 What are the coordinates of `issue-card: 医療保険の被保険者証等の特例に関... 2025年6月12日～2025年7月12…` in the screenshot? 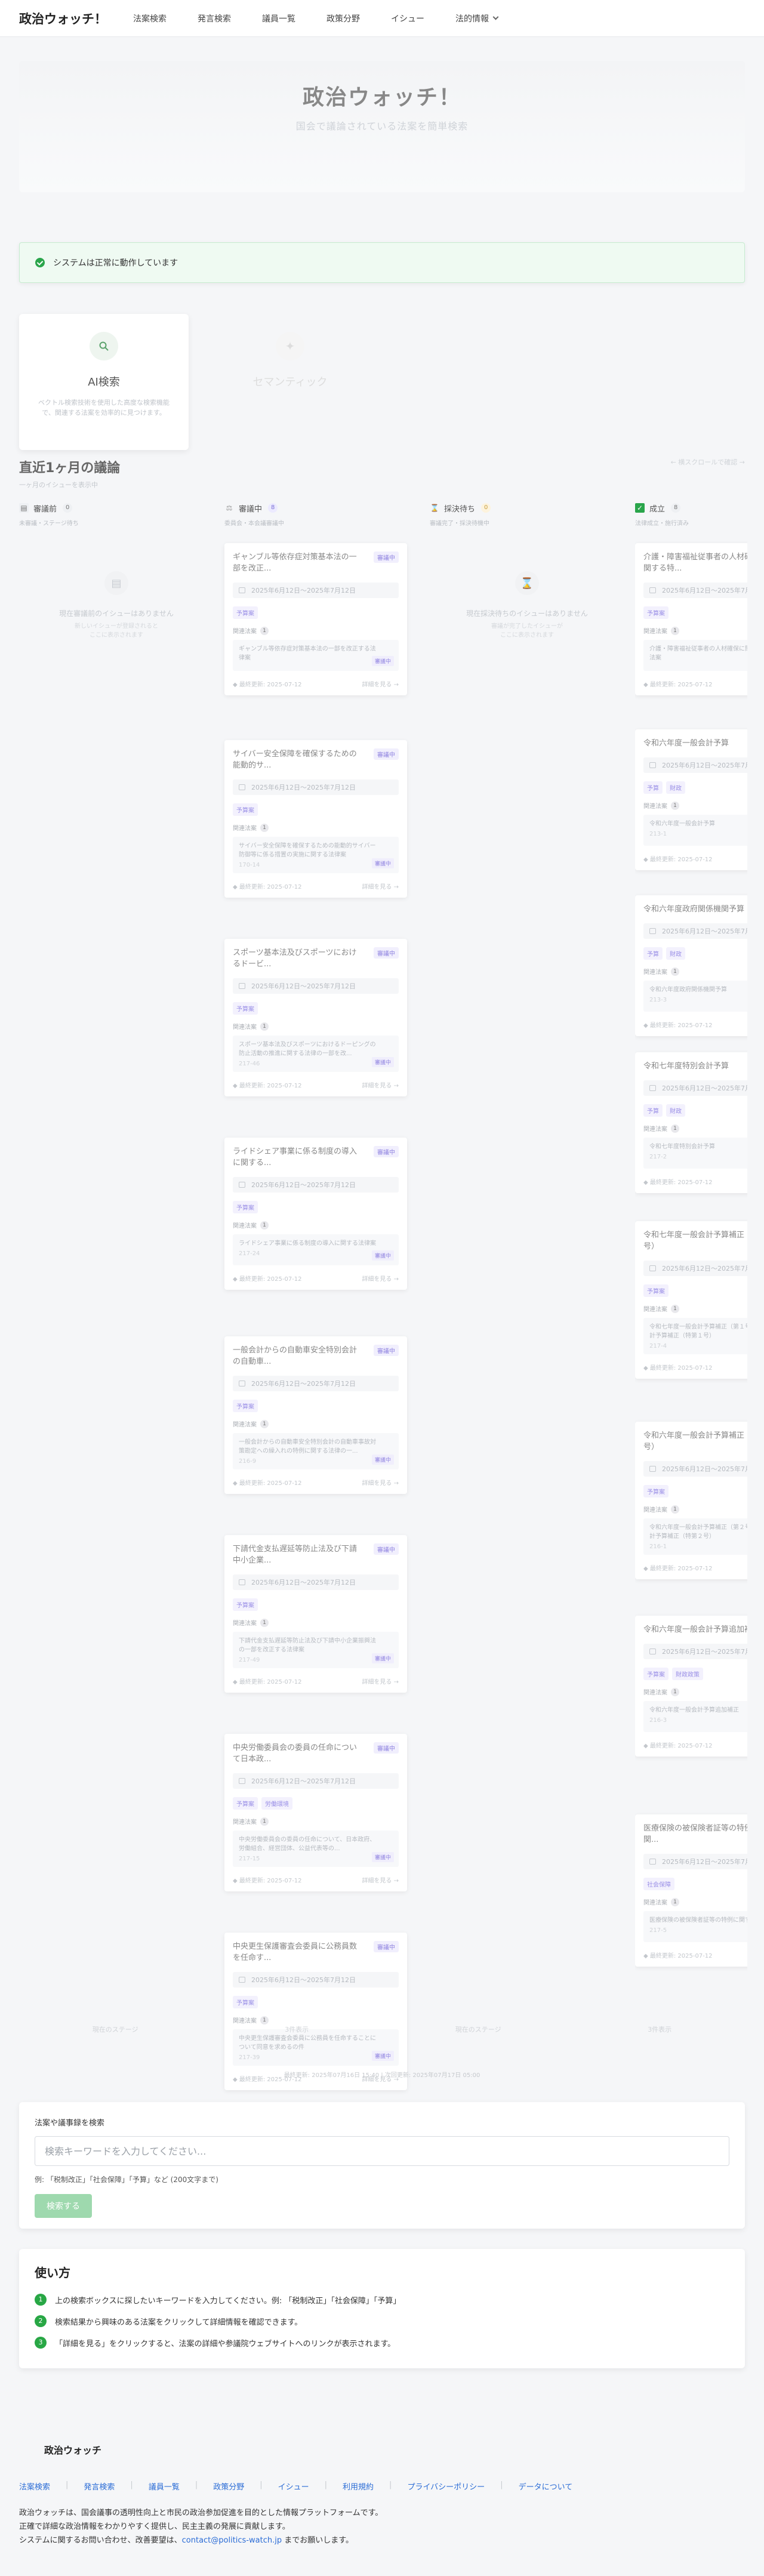 It's located at (691, 1890).